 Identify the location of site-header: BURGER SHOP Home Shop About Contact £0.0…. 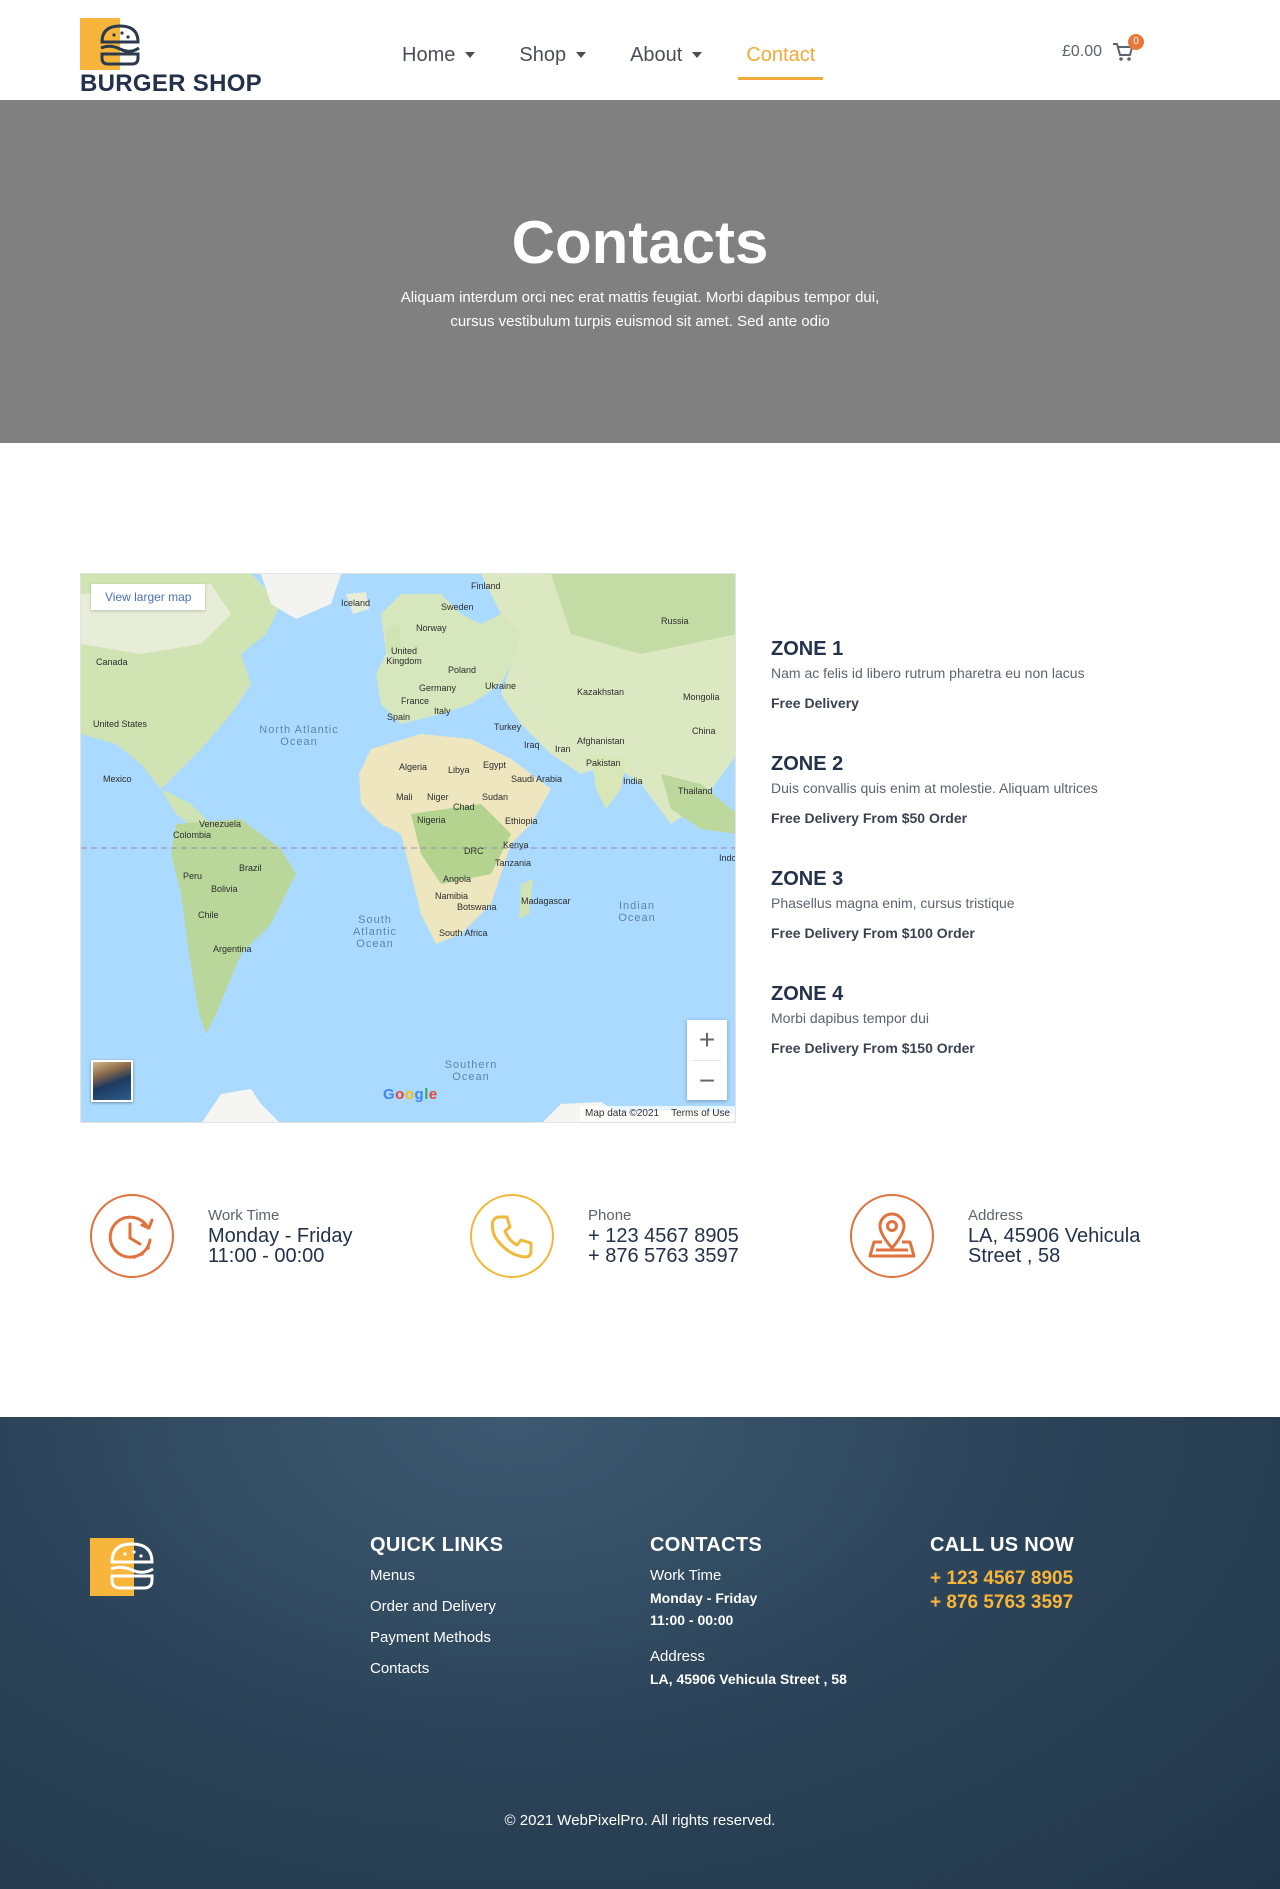
(640, 50).